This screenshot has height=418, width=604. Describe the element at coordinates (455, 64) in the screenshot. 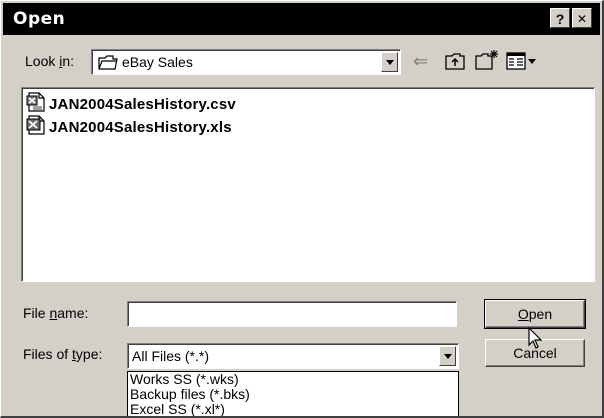

I see `up-one-level-icon` at that location.